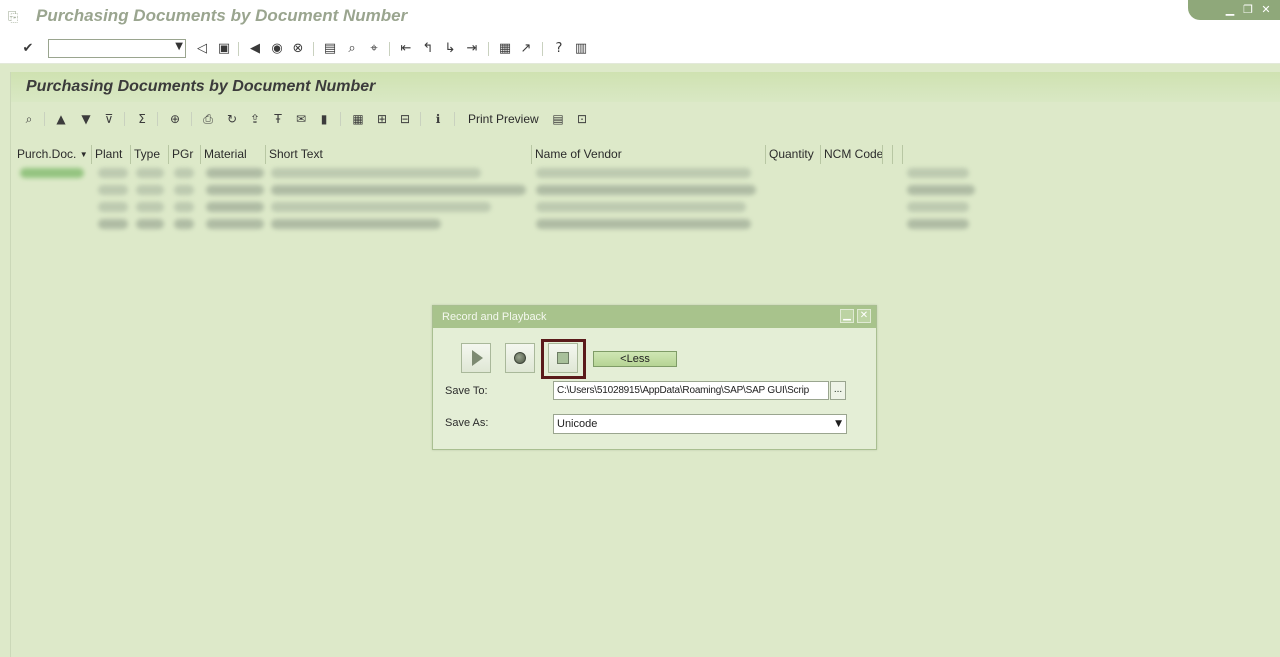 Image resolution: width=1280 pixels, height=657 pixels. Describe the element at coordinates (405, 119) in the screenshot. I see `save-layout-icon: ⊟` at that location.